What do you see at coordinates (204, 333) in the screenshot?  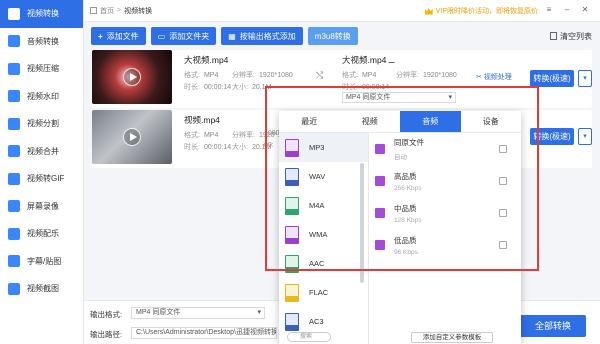 I see `output-path-field: C:\Users\Administrator\Desktop\迅捷视频转换` at bounding box center [204, 333].